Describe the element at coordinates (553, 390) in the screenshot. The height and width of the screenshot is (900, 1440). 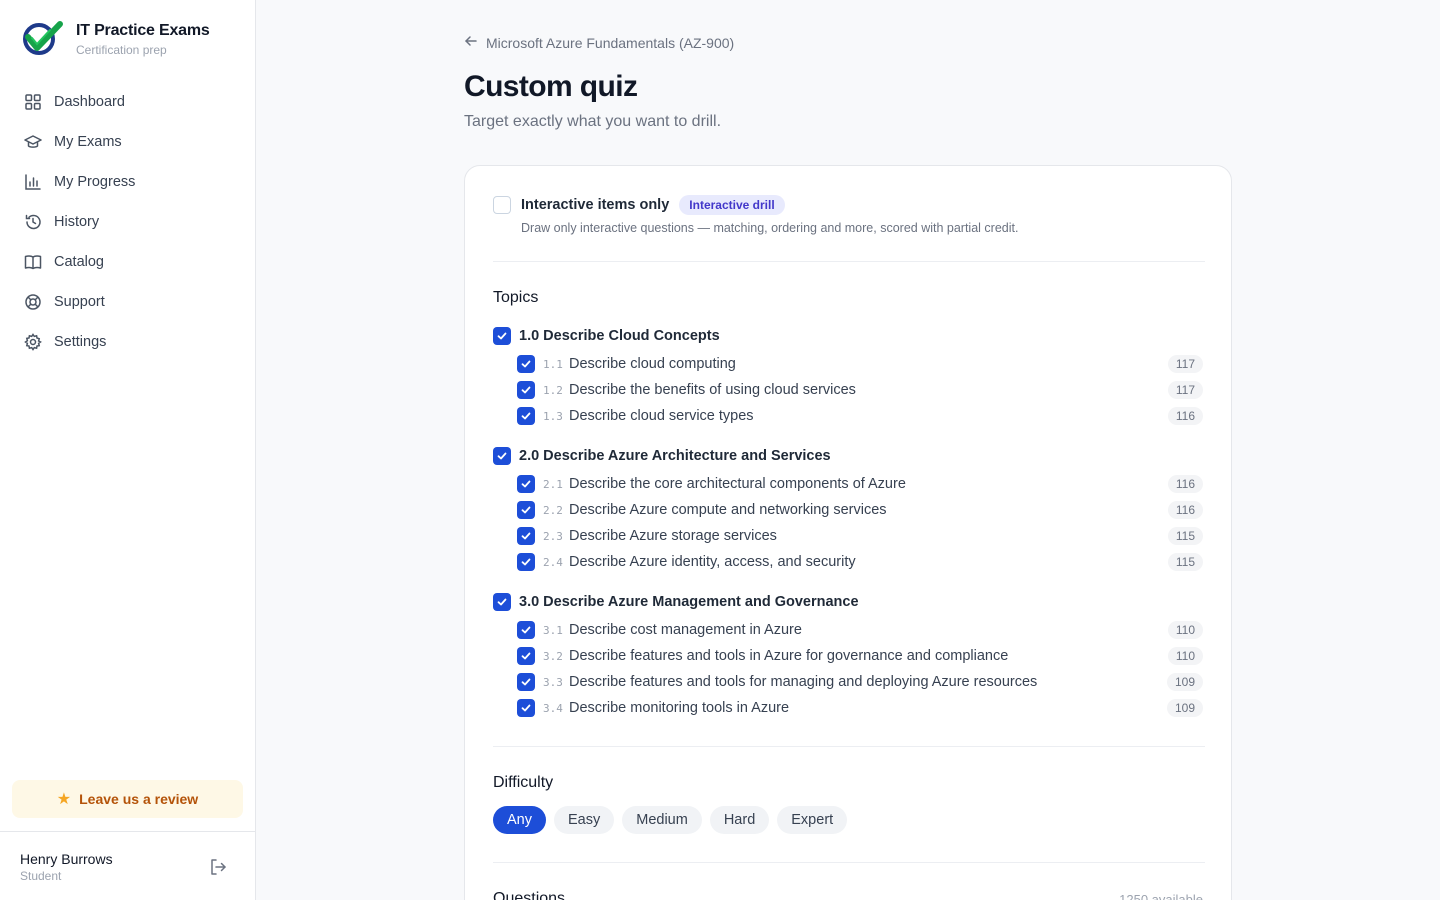
I see `subtopic-code: 1.2` at that location.